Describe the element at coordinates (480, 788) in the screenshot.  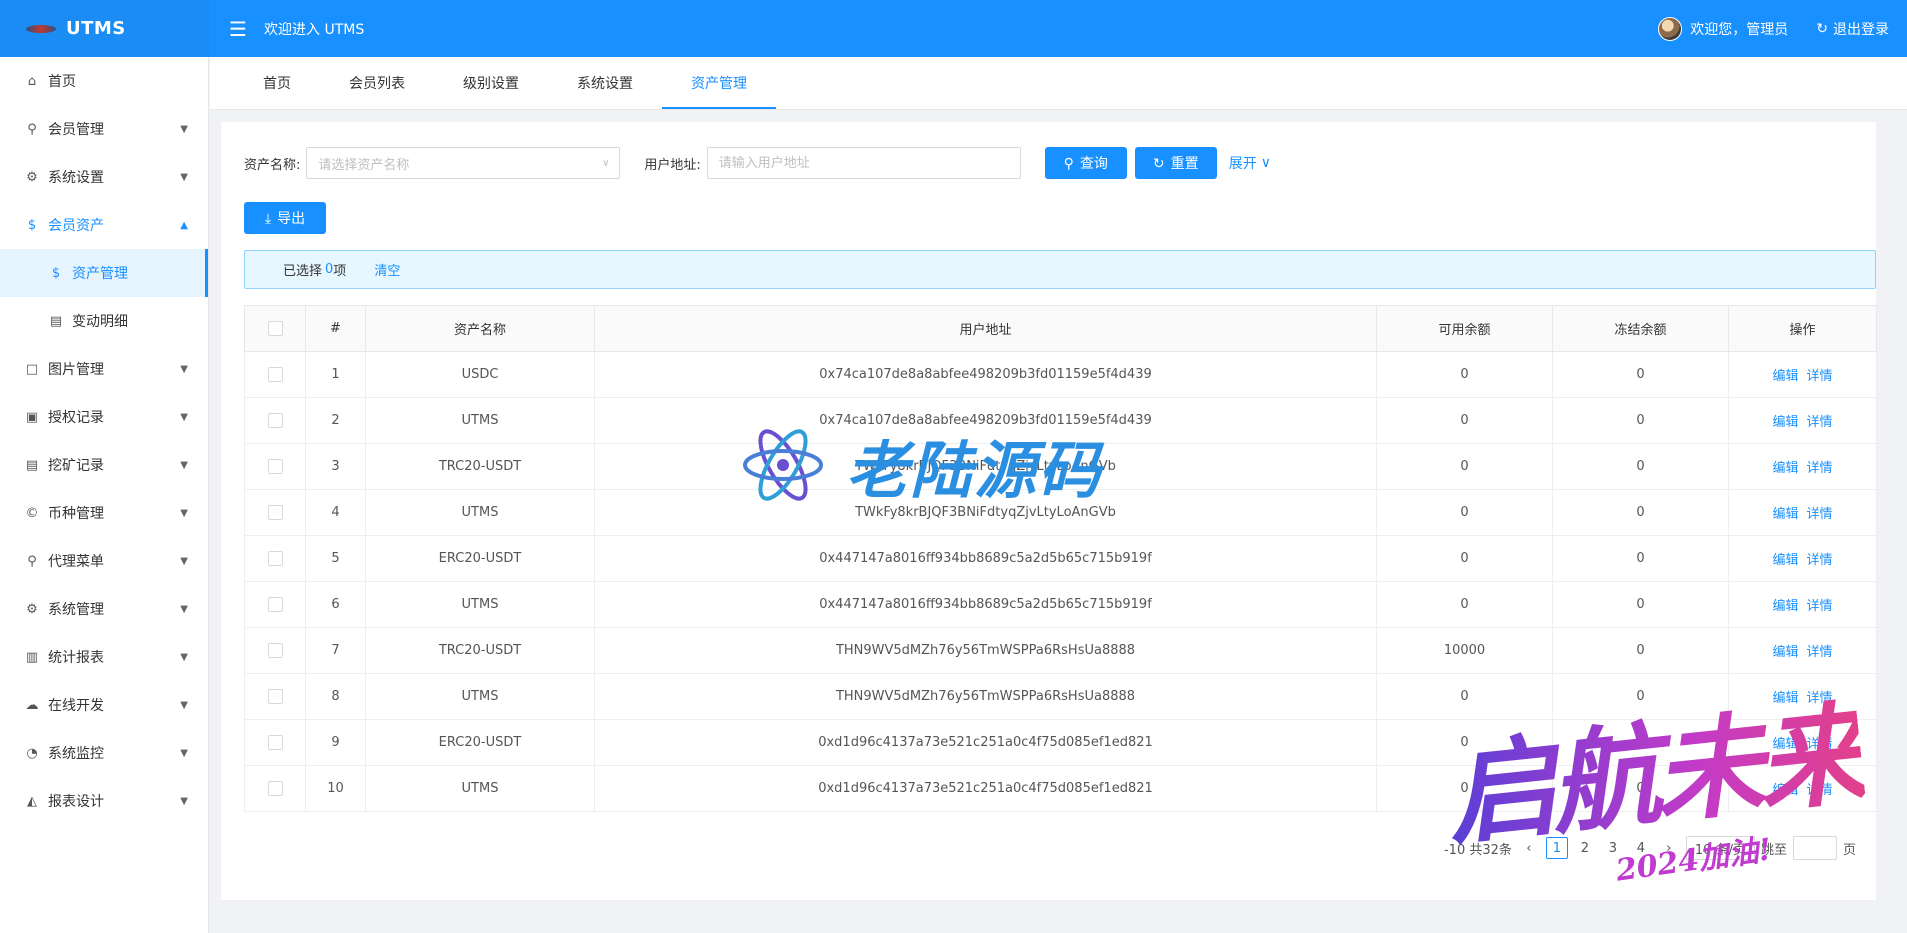
I see `asset-name-cell: UTMS` at that location.